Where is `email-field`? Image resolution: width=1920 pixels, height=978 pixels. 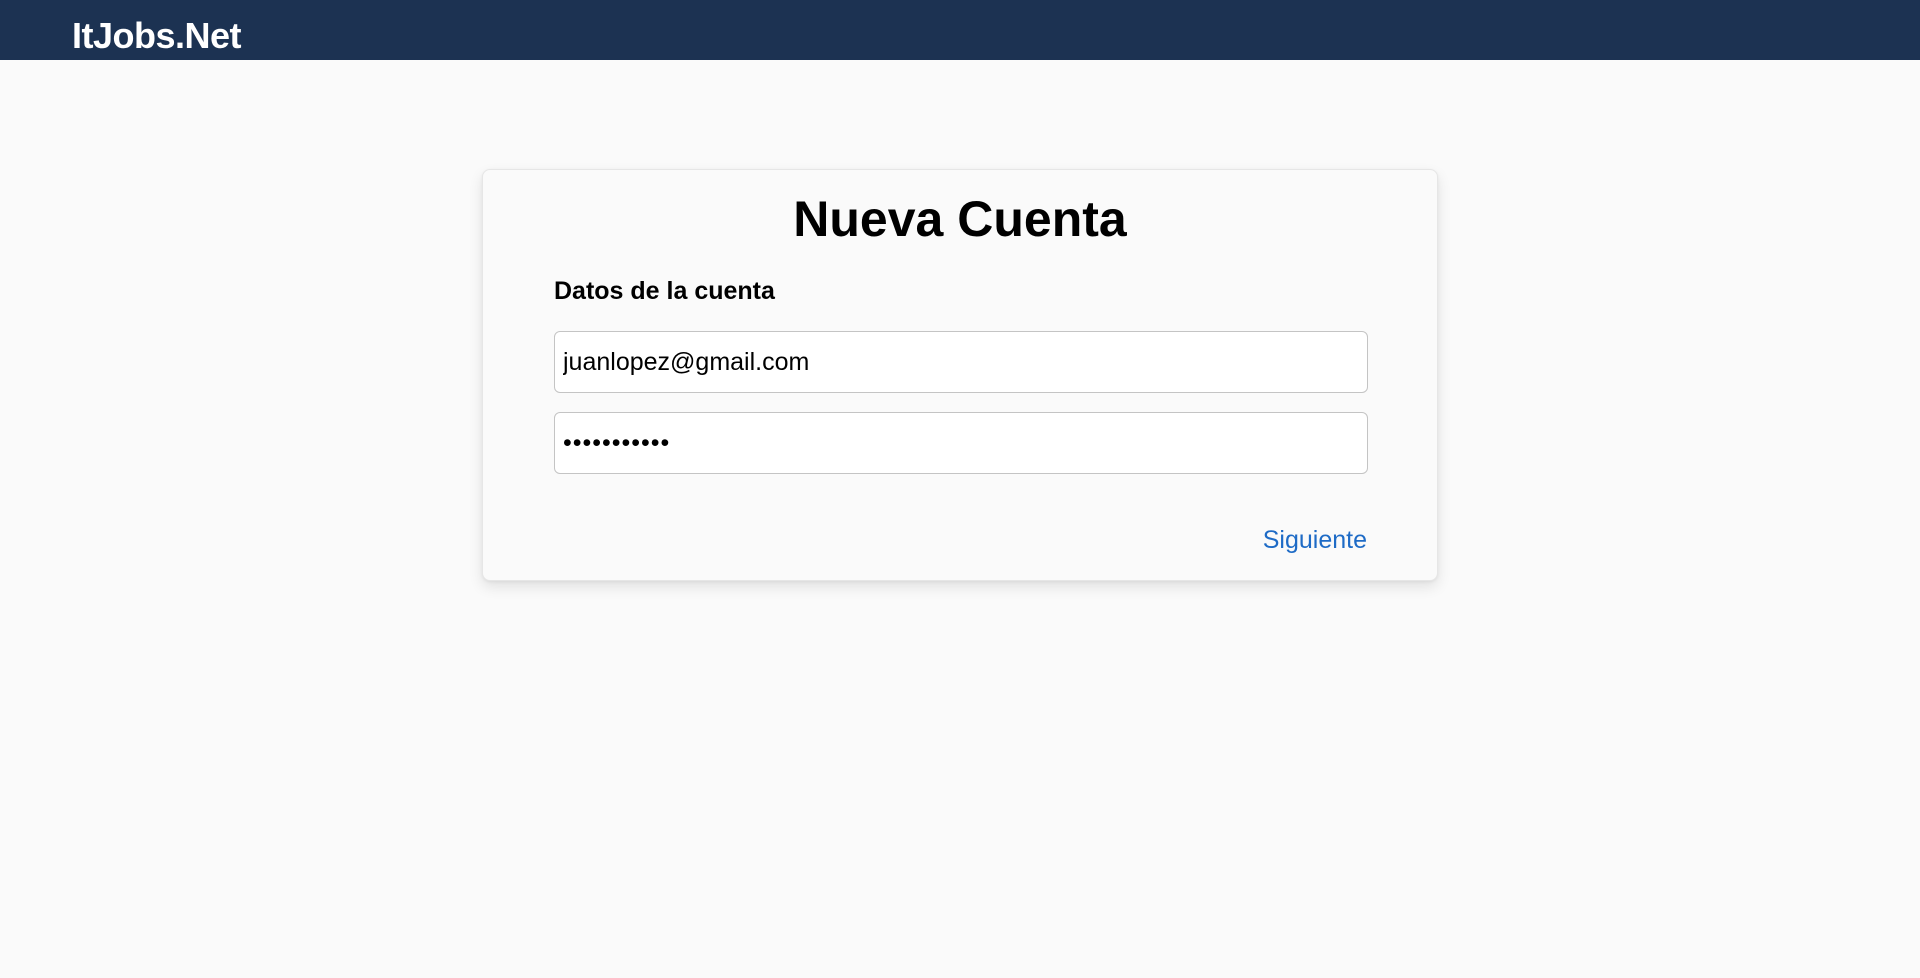 email-field is located at coordinates (961, 362).